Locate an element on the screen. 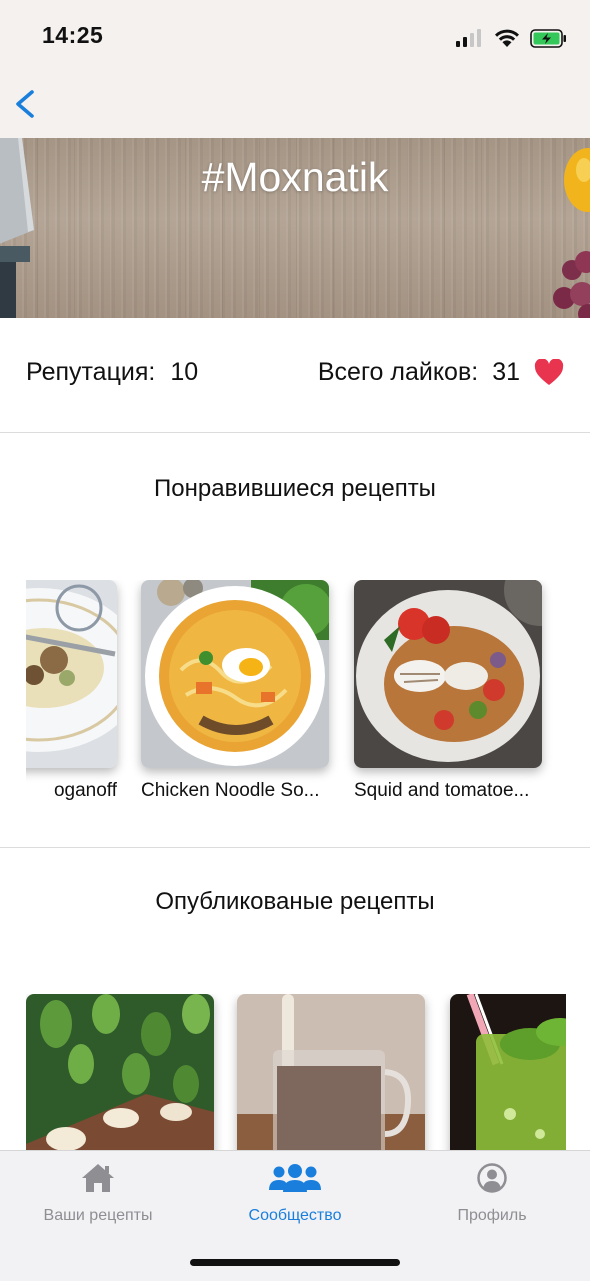 This screenshot has height=1281, width=590. tab-label: Профиль is located at coordinates (492, 1215).